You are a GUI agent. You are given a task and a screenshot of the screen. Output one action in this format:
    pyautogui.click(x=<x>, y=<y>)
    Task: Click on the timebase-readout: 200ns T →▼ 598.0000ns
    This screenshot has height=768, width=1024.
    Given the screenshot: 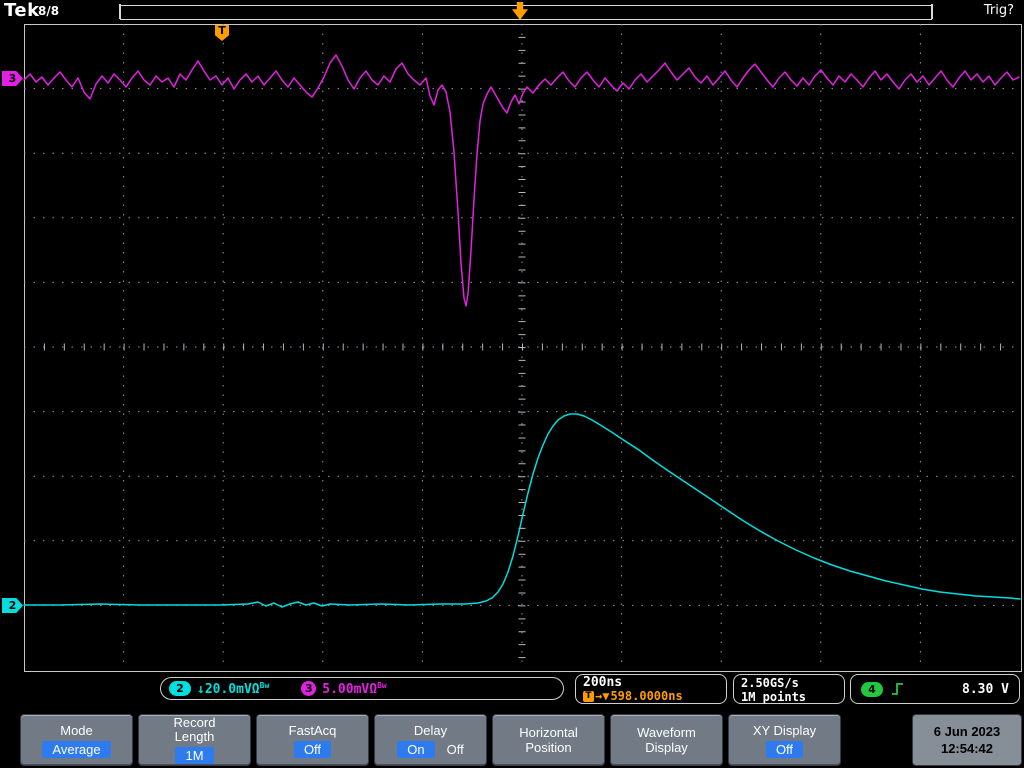 What is the action you would take?
    pyautogui.click(x=651, y=689)
    